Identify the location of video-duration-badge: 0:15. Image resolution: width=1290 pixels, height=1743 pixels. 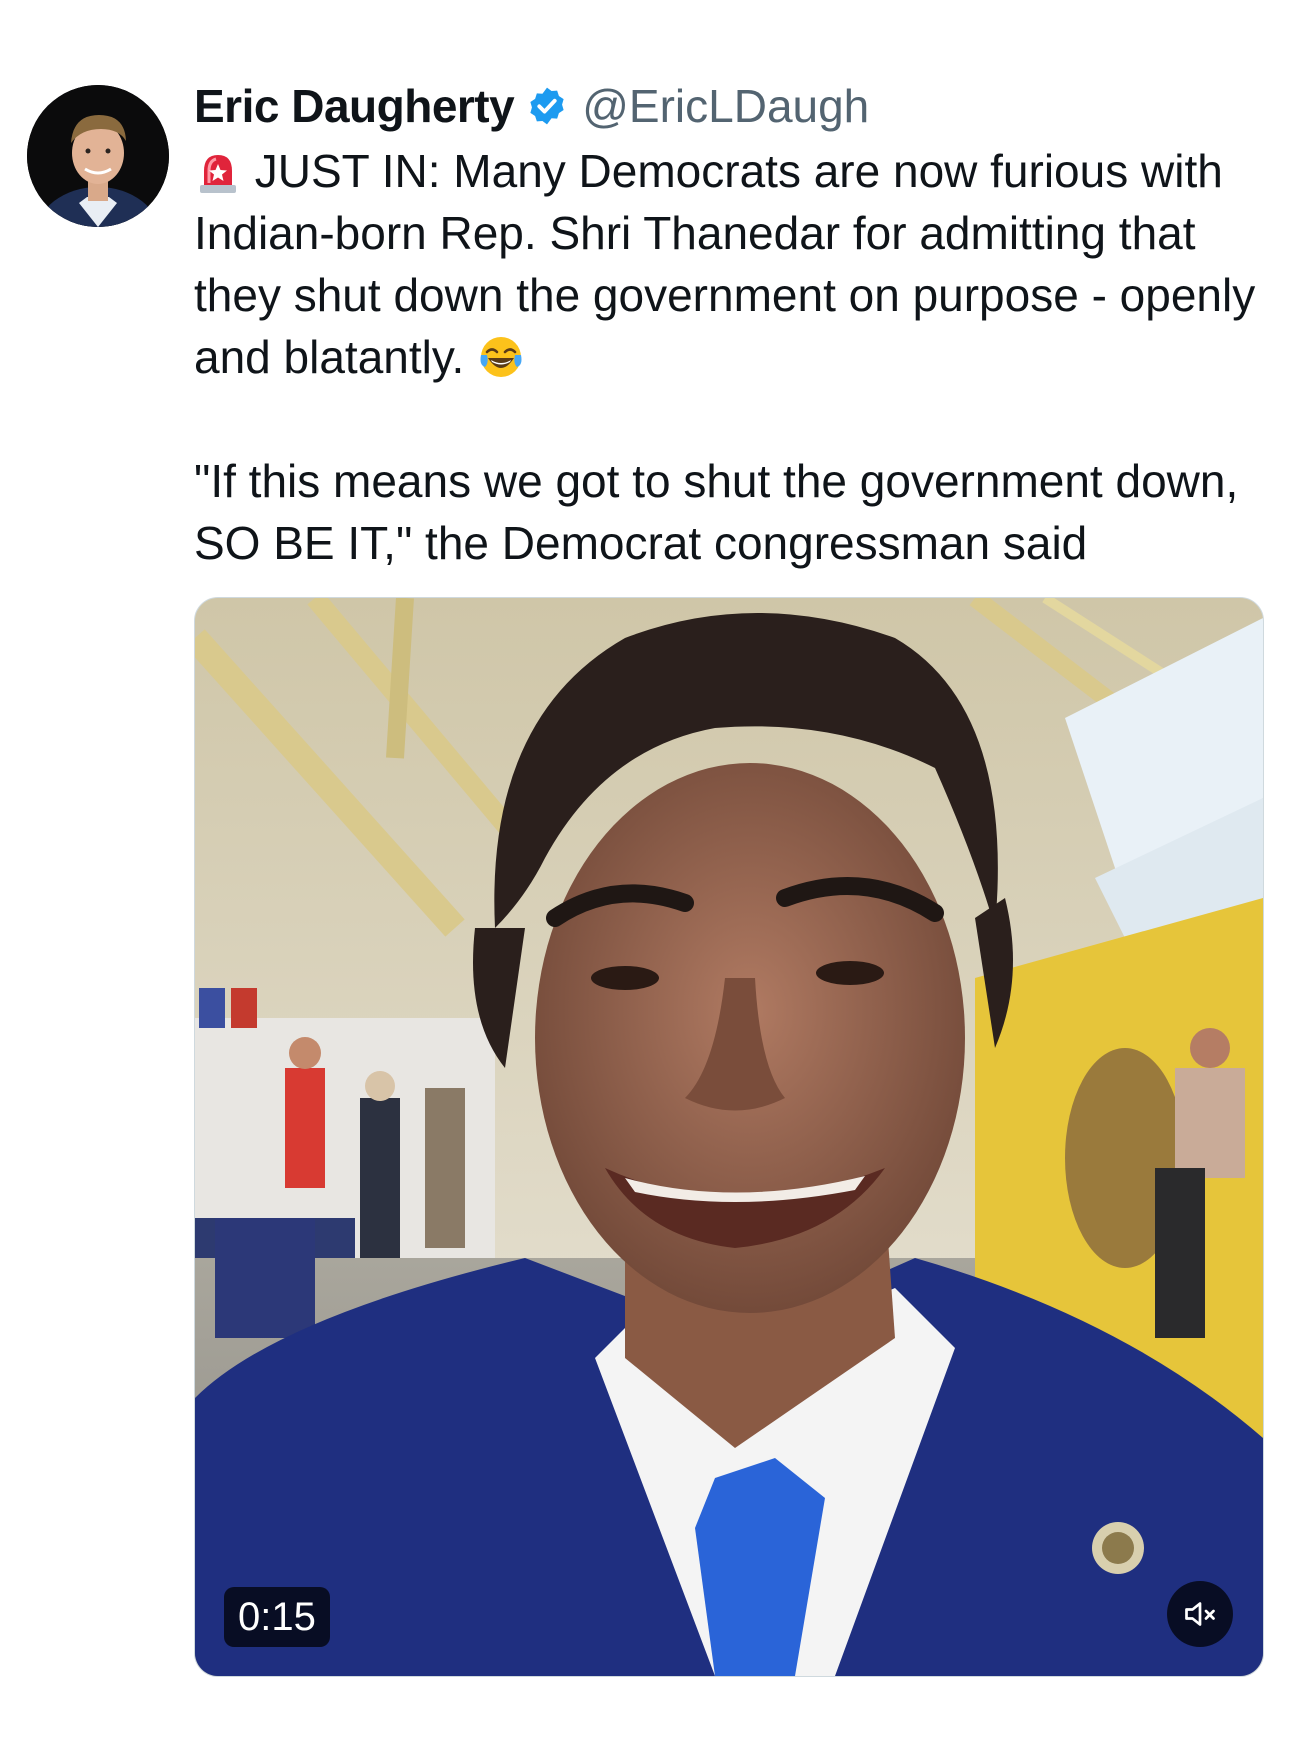
(277, 1617).